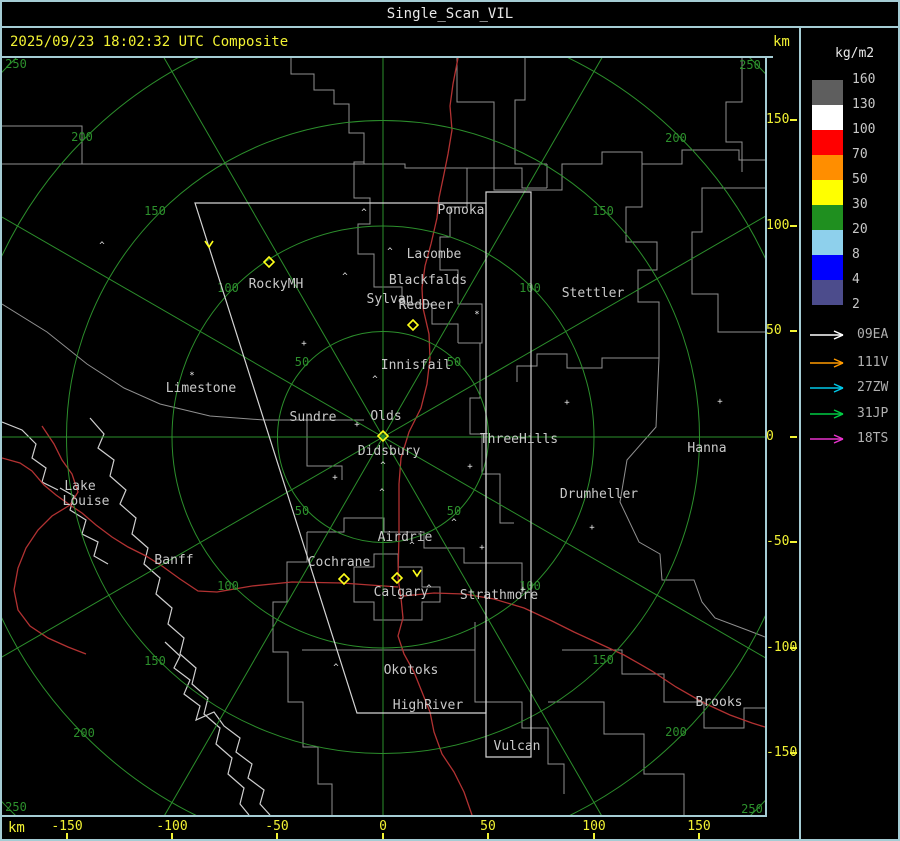 The width and height of the screenshot is (900, 841). What do you see at coordinates (860, 204) in the screenshot?
I see `colorbar-value-label: 30` at bounding box center [860, 204].